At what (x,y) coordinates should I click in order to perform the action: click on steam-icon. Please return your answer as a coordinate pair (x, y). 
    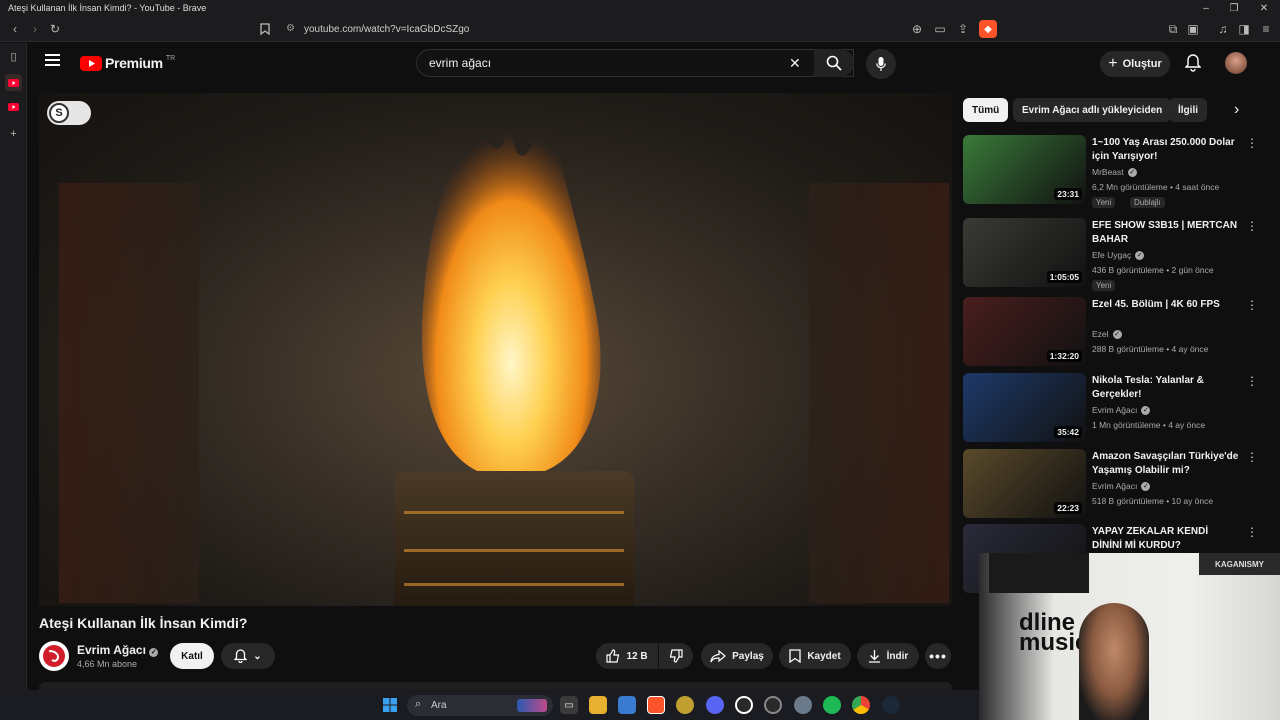
    Looking at the image, I should click on (891, 705).